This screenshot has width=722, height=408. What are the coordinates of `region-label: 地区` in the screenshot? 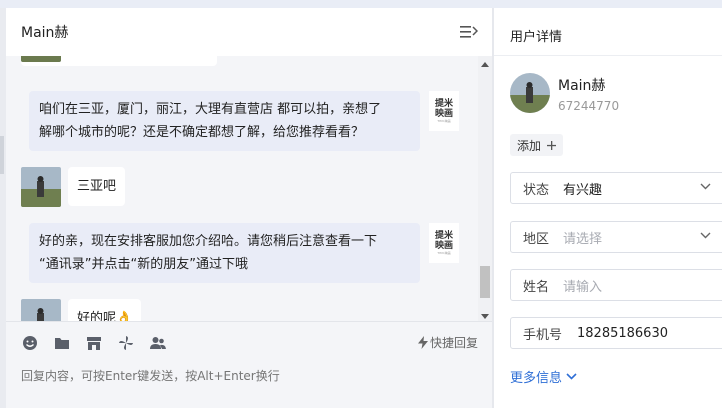 It's located at (536, 239).